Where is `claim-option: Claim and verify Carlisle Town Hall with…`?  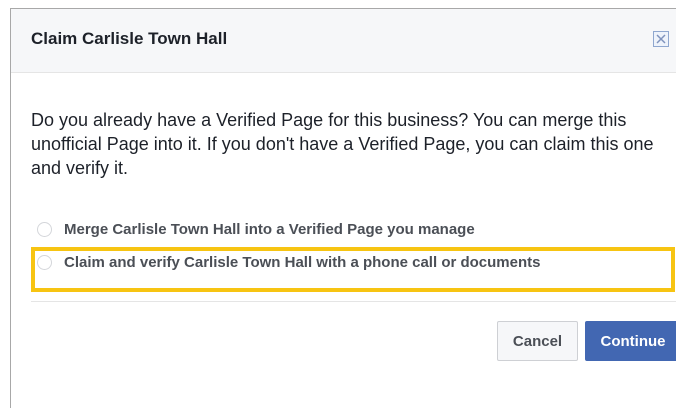
claim-option: Claim and verify Carlisle Town Hall with… is located at coordinates (289, 262).